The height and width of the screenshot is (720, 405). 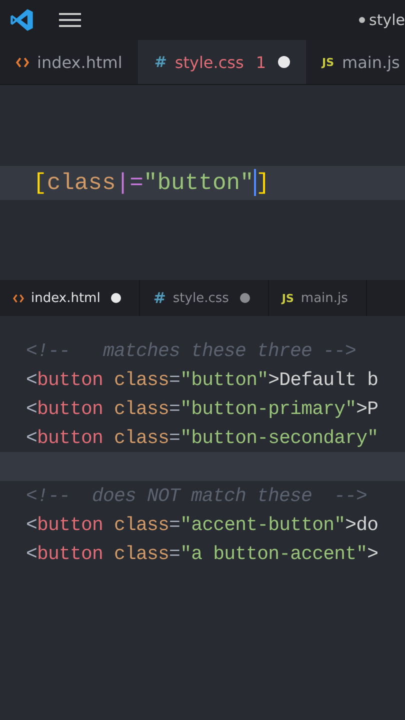 What do you see at coordinates (202, 438) in the screenshot?
I see `code-line: <button class="button-secondary"` at bounding box center [202, 438].